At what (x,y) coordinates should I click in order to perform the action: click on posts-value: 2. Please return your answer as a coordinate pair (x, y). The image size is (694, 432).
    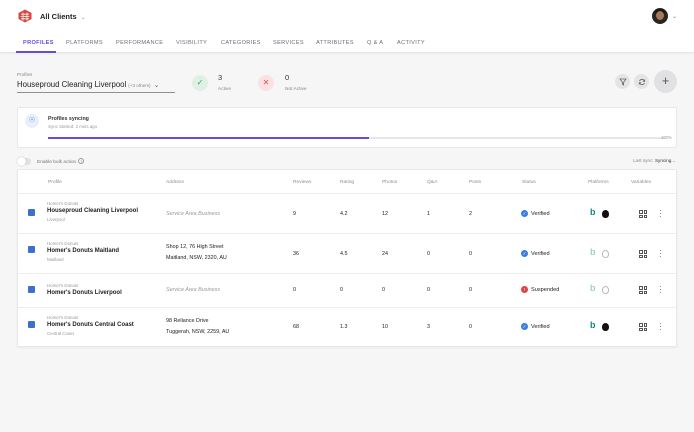
    Looking at the image, I should click on (470, 214).